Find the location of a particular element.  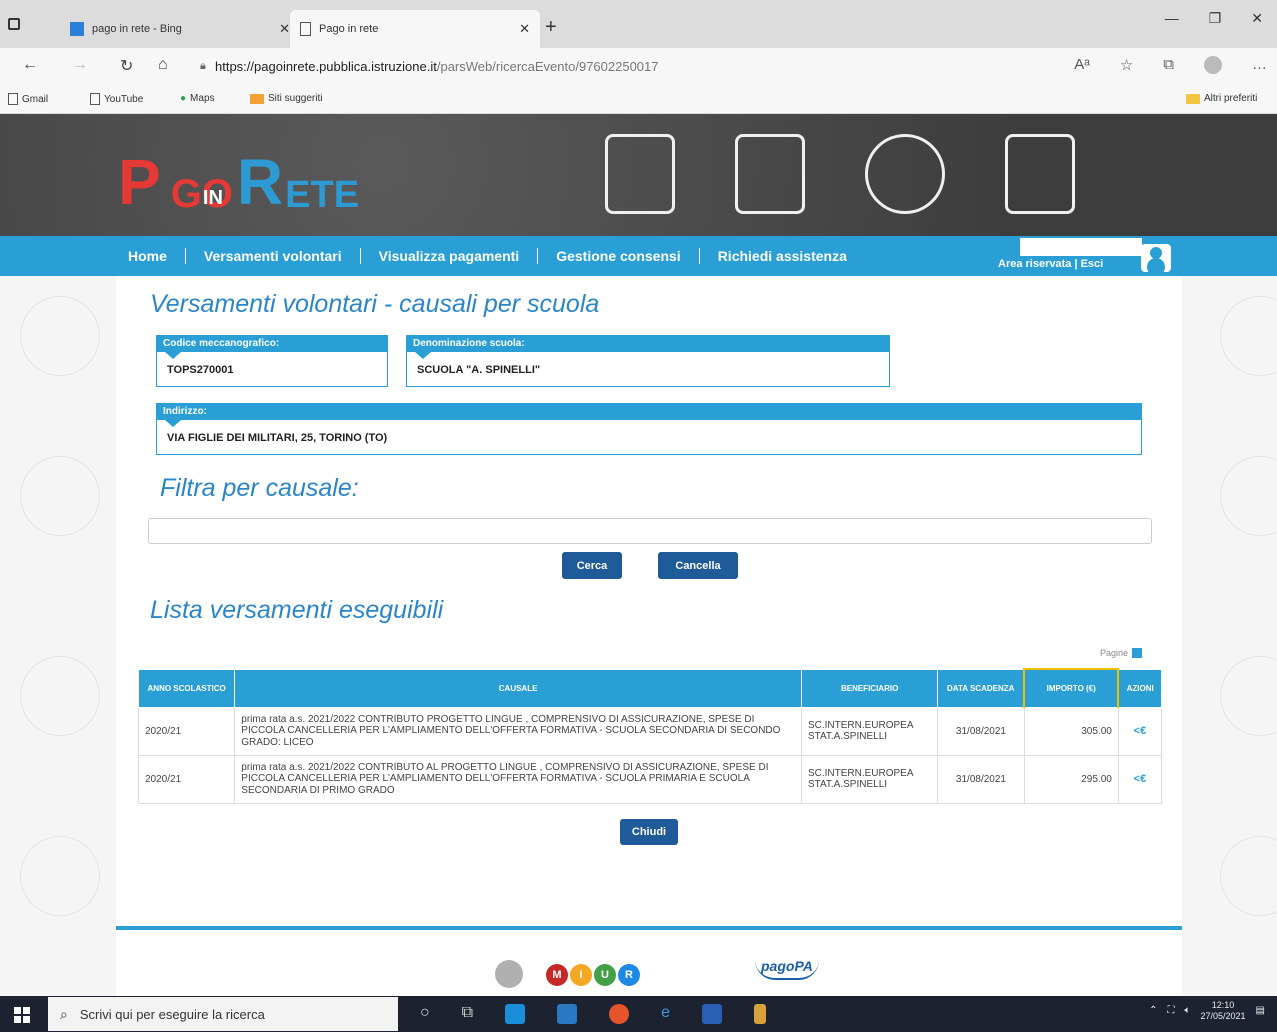

tab-bing: pago in rete - Bing ✕ is located at coordinates (180, 29).